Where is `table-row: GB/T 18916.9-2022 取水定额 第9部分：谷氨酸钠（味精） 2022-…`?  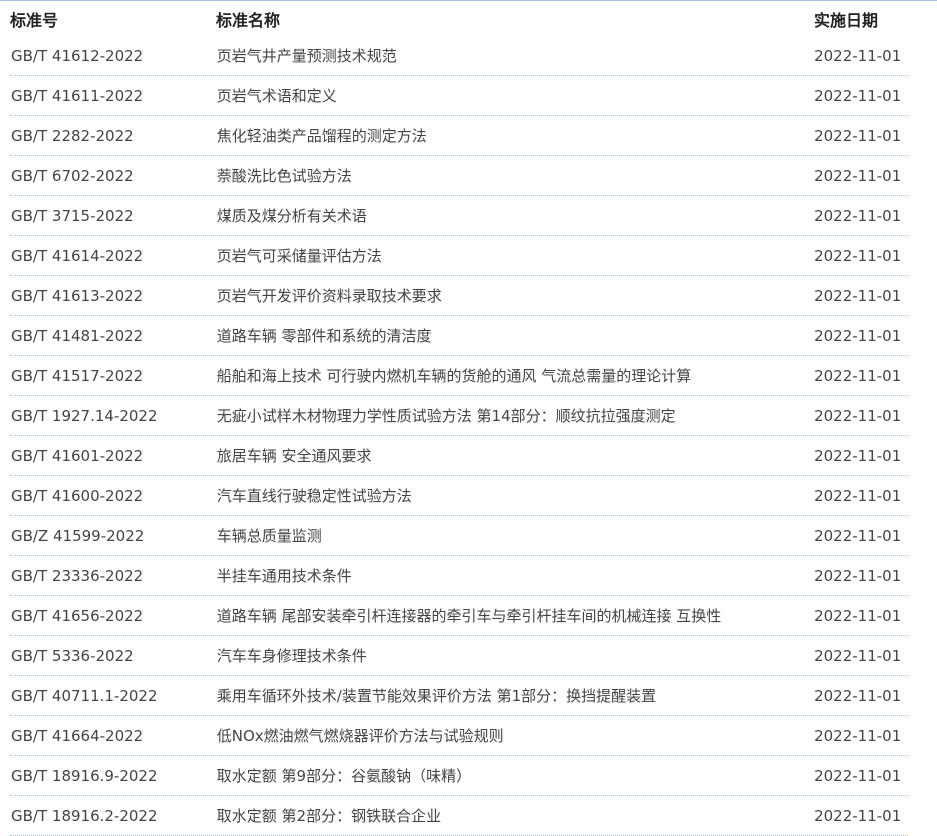
table-row: GB/T 18916.9-2022 取水定额 第9部分：谷氨酸钠（味精） 2022-… is located at coordinates (459, 776).